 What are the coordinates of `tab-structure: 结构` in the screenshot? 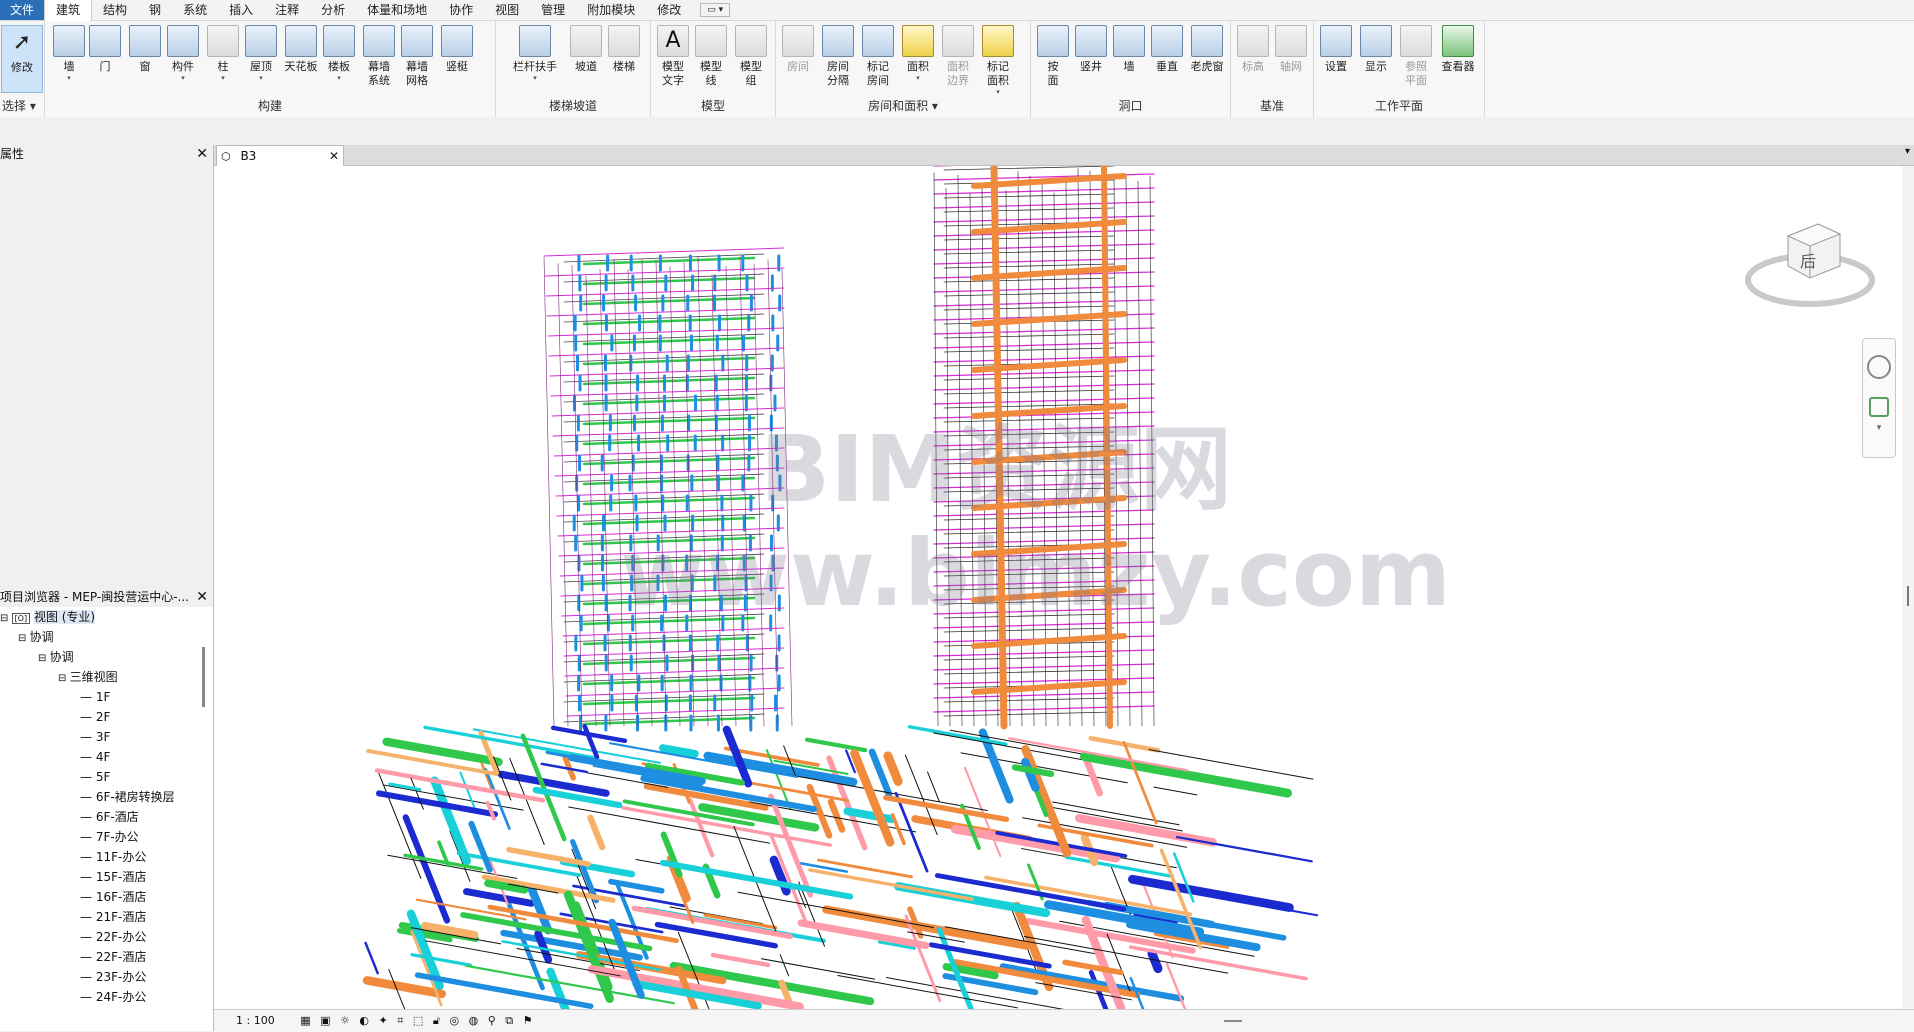 It's located at (115, 10).